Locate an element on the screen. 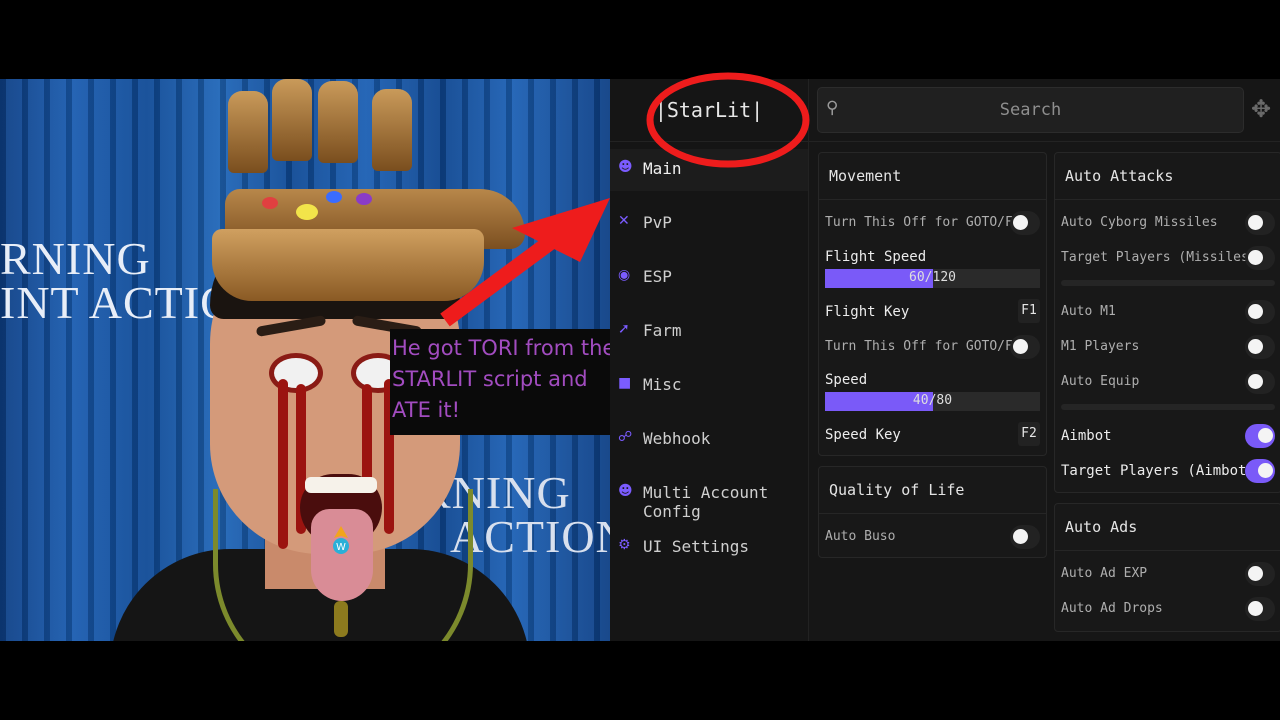  sword-icon: ➚ is located at coordinates (624, 329).